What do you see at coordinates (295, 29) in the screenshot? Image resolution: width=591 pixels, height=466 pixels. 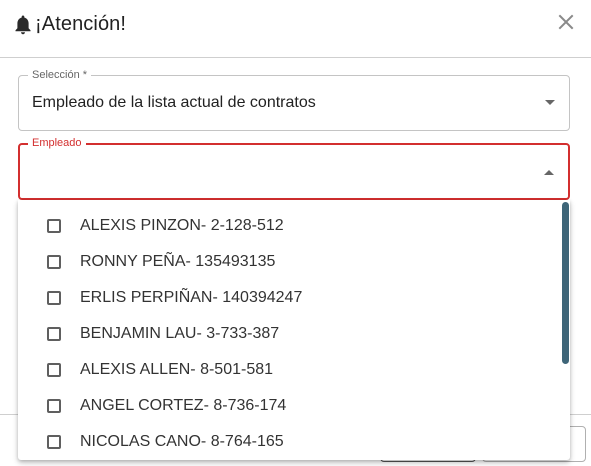 I see `dialog-header: ¡Atención!` at bounding box center [295, 29].